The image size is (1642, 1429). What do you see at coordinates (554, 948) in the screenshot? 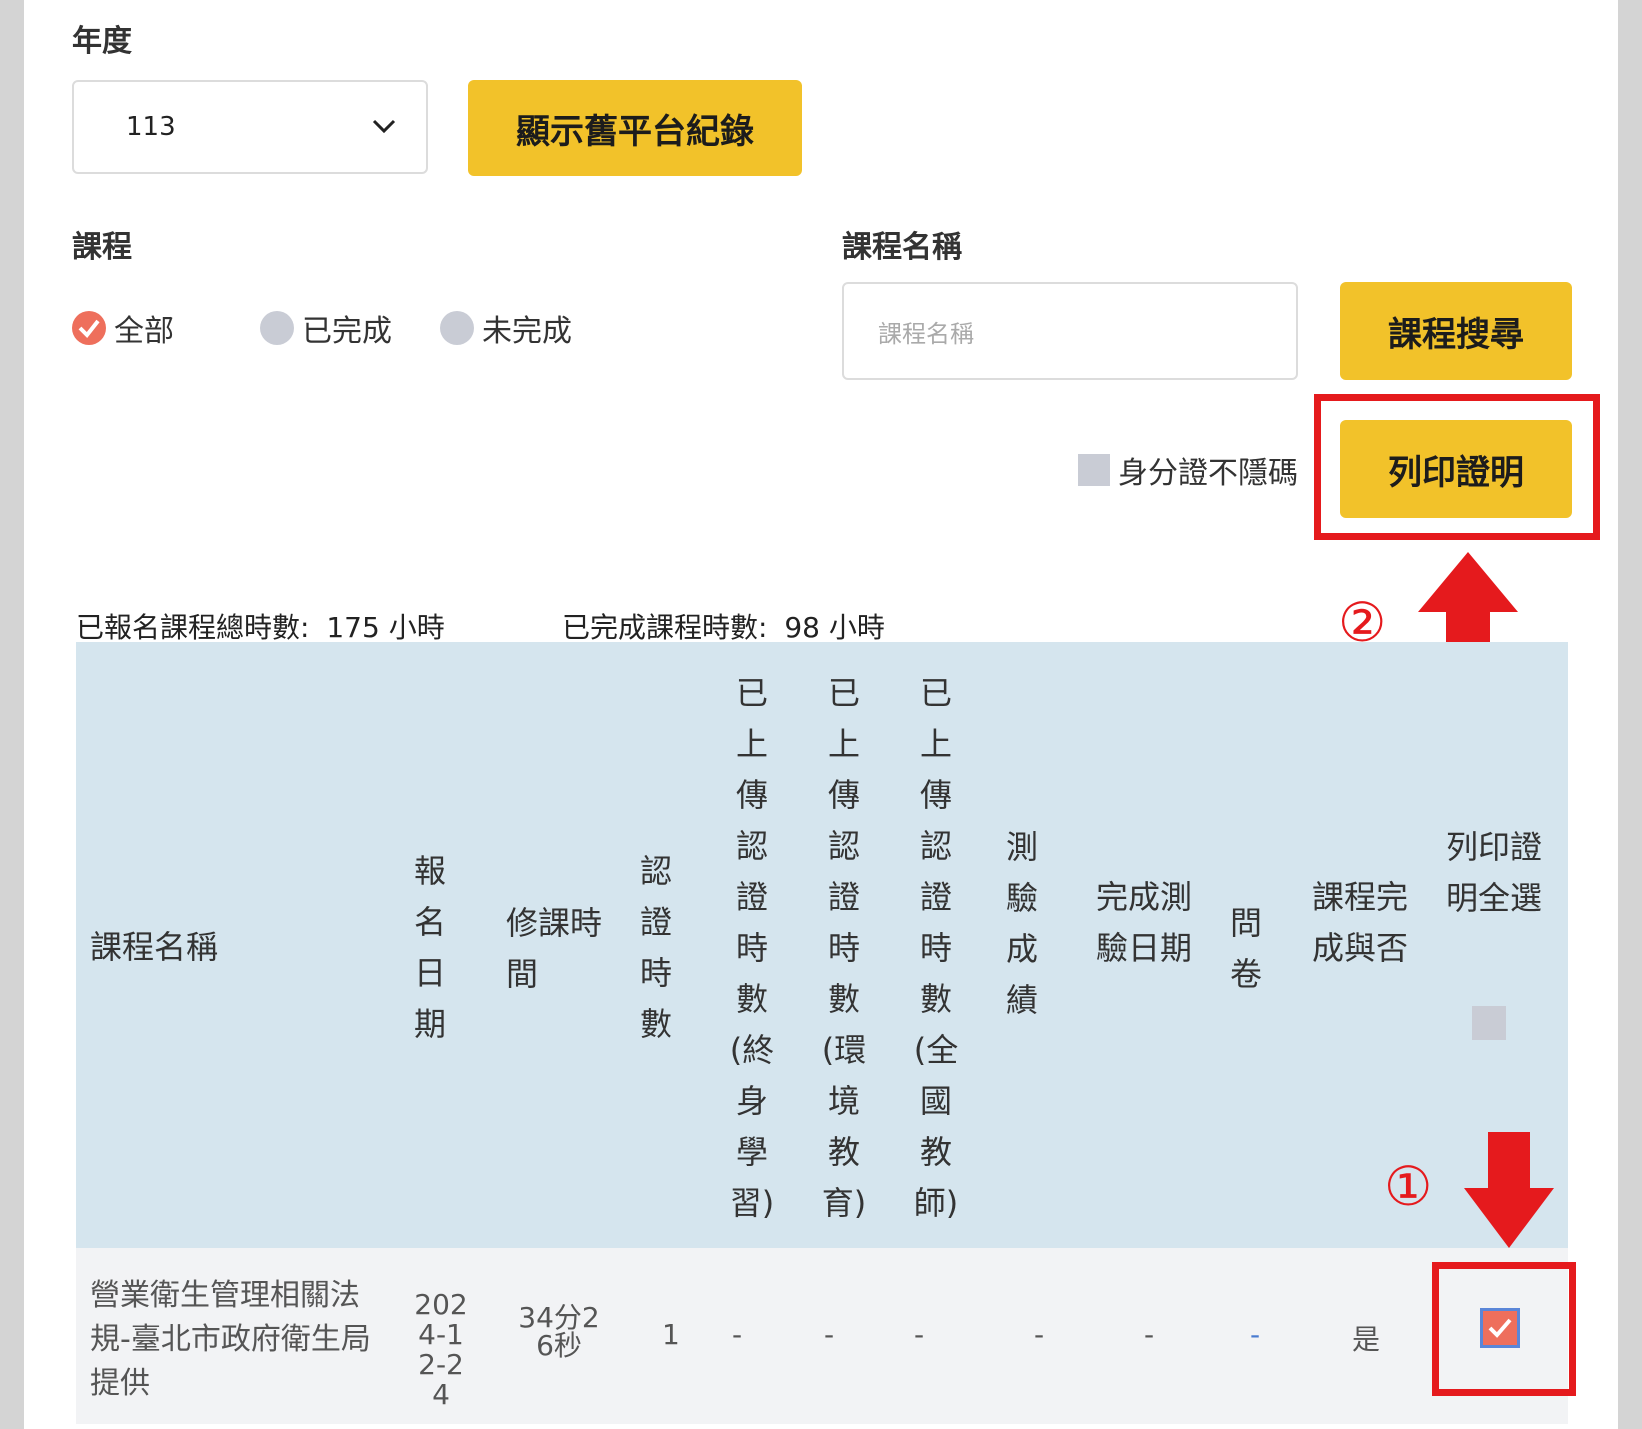
I see `th-study-time: 修課時間` at bounding box center [554, 948].